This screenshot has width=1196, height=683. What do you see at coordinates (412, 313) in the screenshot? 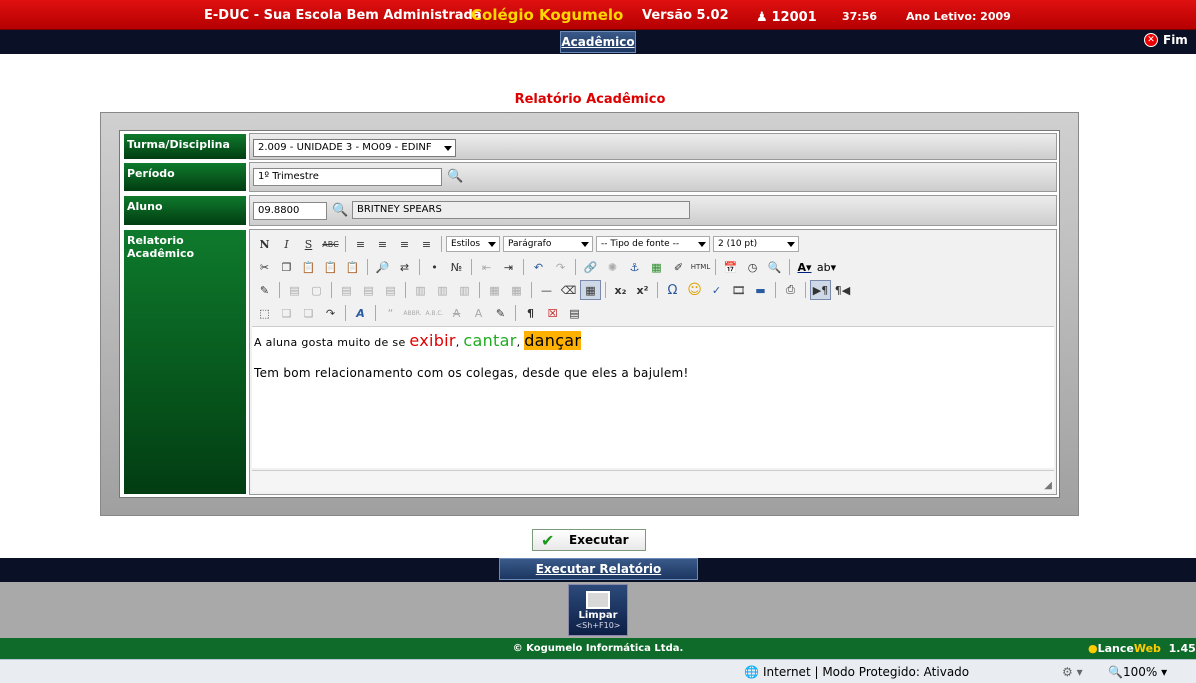
I see `abbr-icon: ABBR.` at bounding box center [412, 313].